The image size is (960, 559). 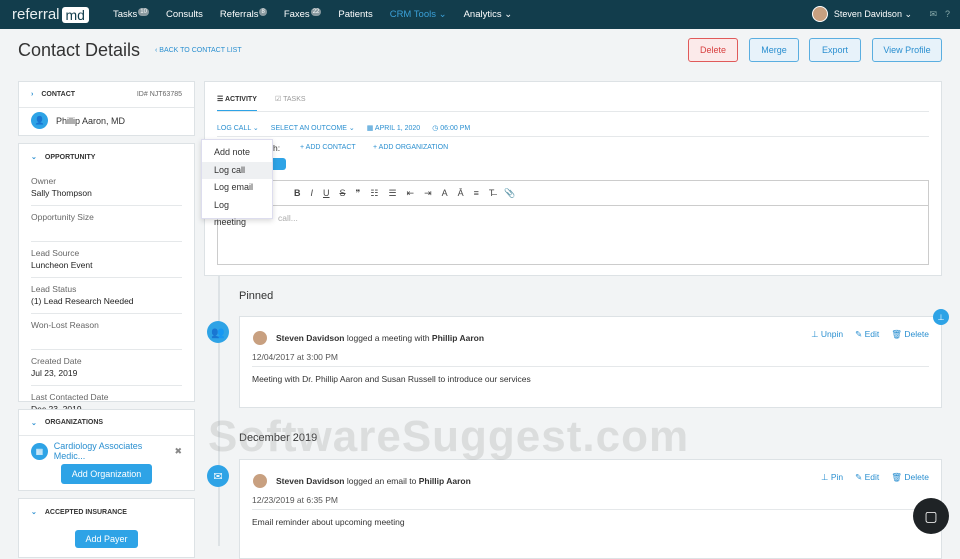 What do you see at coordinates (237, 170) in the screenshot?
I see `menu-log-call: Log call` at bounding box center [237, 170].